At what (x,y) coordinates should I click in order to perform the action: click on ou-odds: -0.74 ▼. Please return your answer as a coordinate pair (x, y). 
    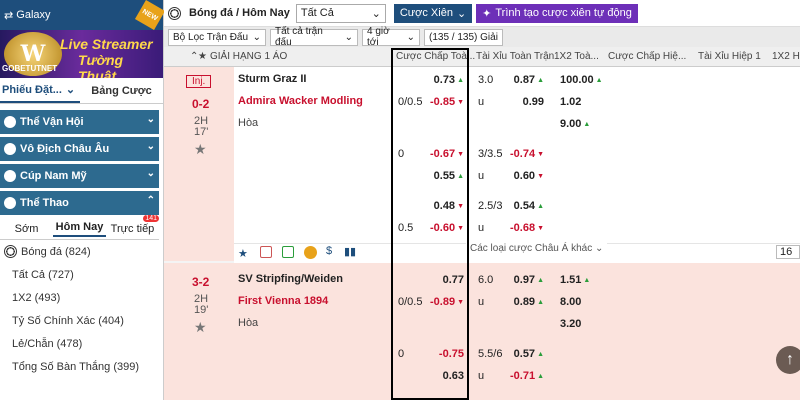
    Looking at the image, I should click on (526, 154).